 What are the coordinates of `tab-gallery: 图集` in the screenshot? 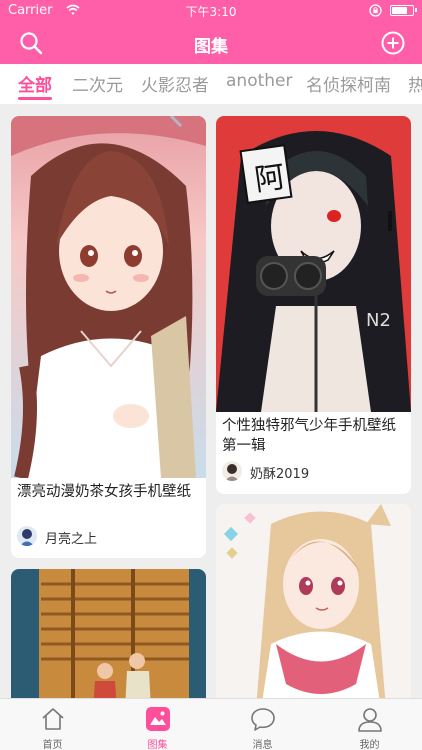 It's located at (157, 724).